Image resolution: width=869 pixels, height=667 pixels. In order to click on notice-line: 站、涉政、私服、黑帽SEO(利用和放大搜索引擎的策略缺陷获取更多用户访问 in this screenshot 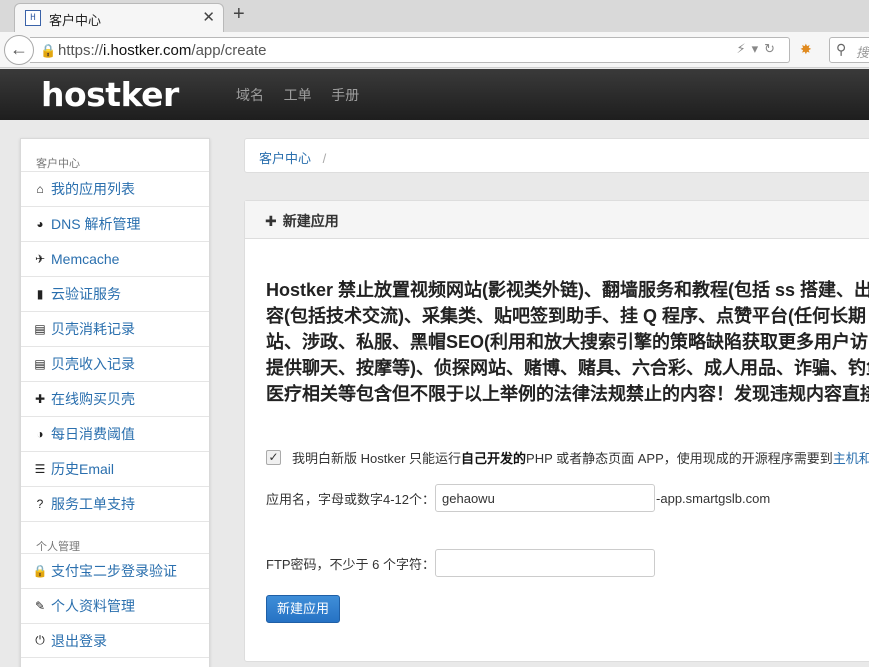, I will do `click(567, 342)`.